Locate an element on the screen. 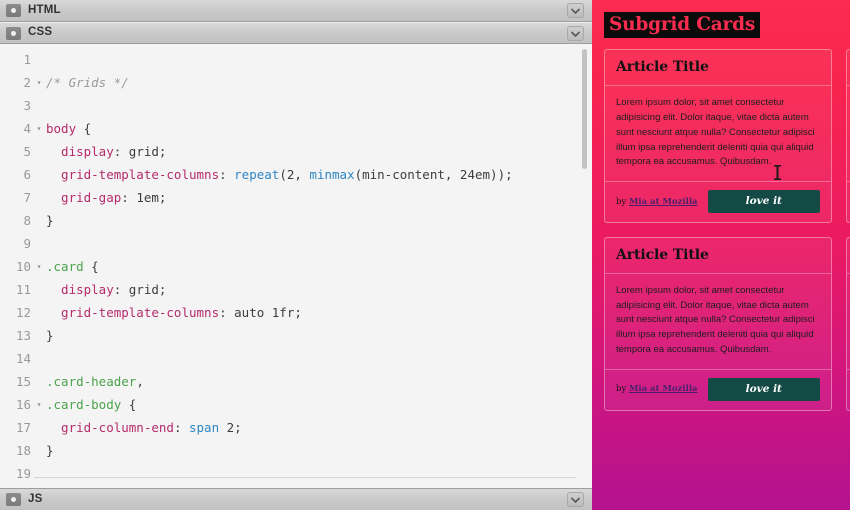  code-line-text: .card { is located at coordinates (71, 266).